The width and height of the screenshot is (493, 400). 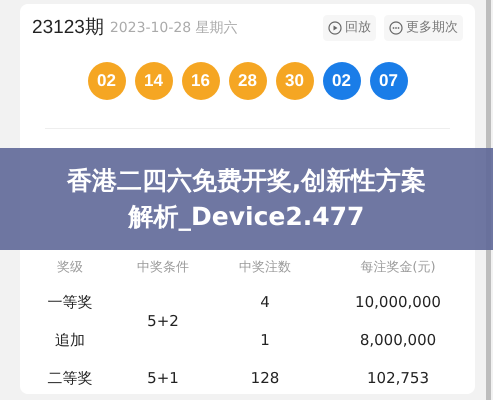 I want to click on column-header: 每注奖金(元), so click(x=398, y=268).